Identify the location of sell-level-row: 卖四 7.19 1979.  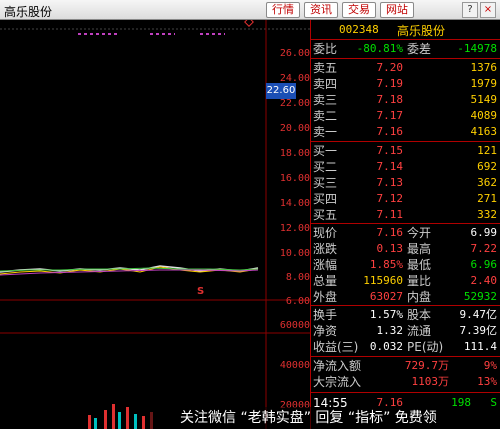
(405, 84).